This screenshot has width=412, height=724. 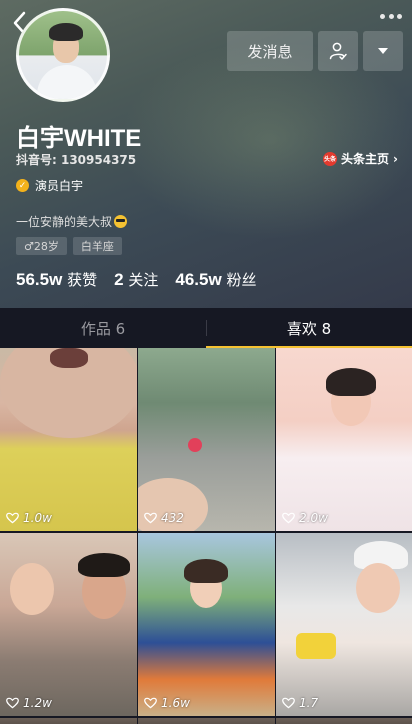 I want to click on tag-zodiac: 白羊座, so click(x=97, y=246).